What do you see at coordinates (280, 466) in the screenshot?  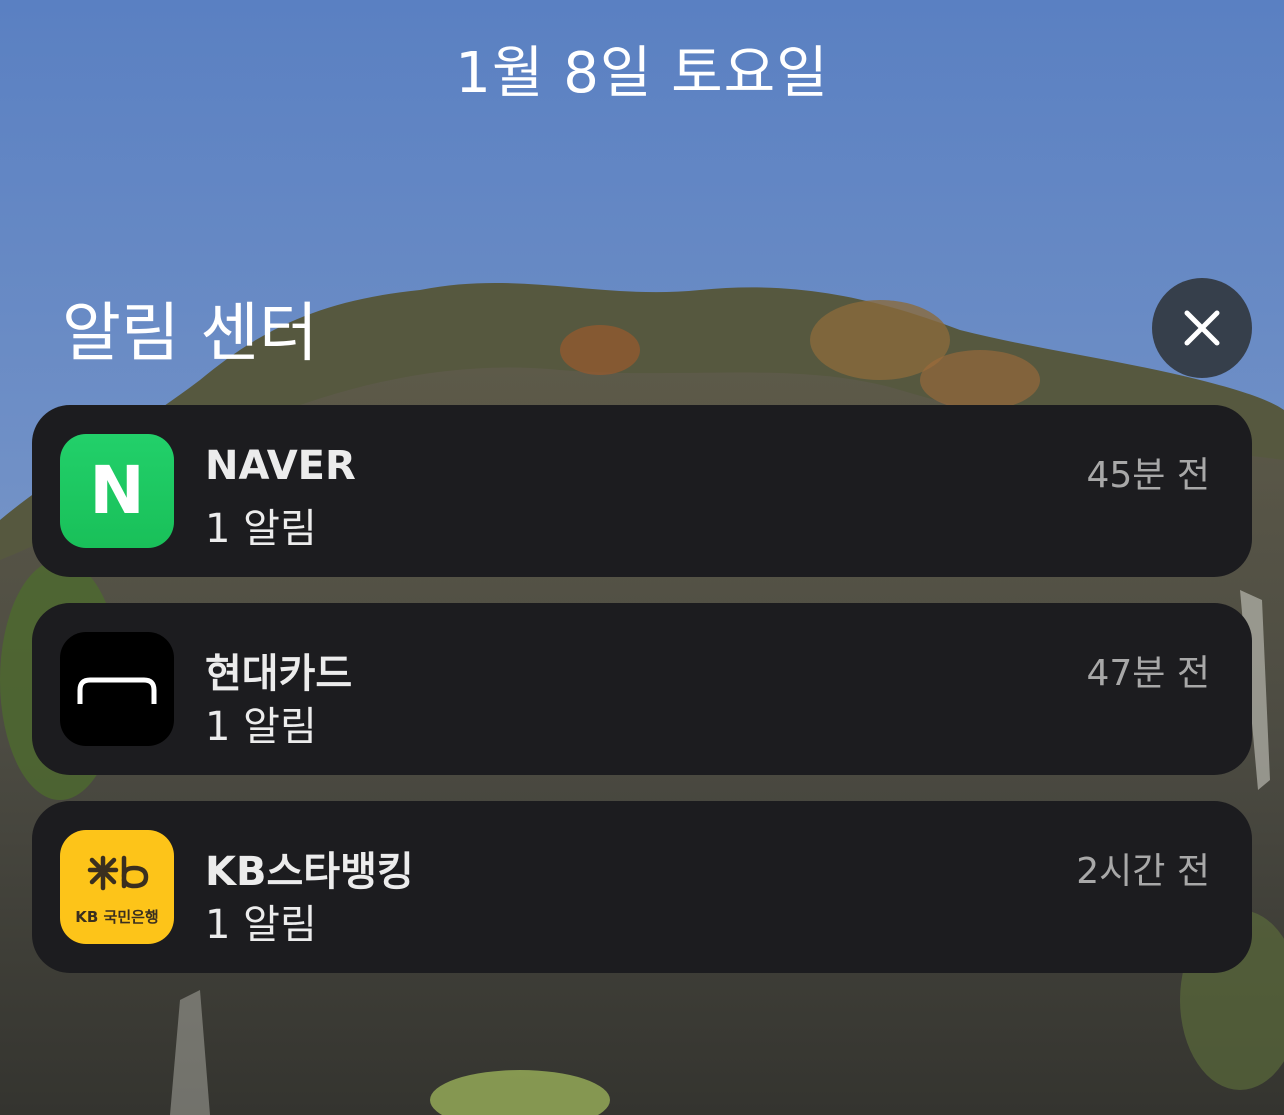 I see `notification-app-name: NAVER` at bounding box center [280, 466].